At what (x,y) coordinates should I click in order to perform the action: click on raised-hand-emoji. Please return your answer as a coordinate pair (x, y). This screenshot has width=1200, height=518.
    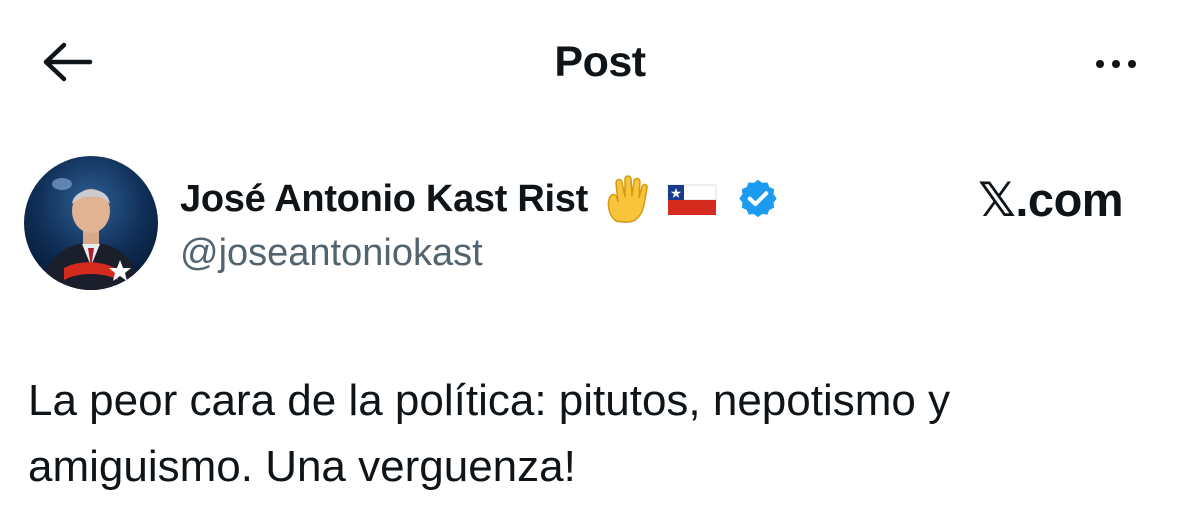
    Looking at the image, I should click on (630, 199).